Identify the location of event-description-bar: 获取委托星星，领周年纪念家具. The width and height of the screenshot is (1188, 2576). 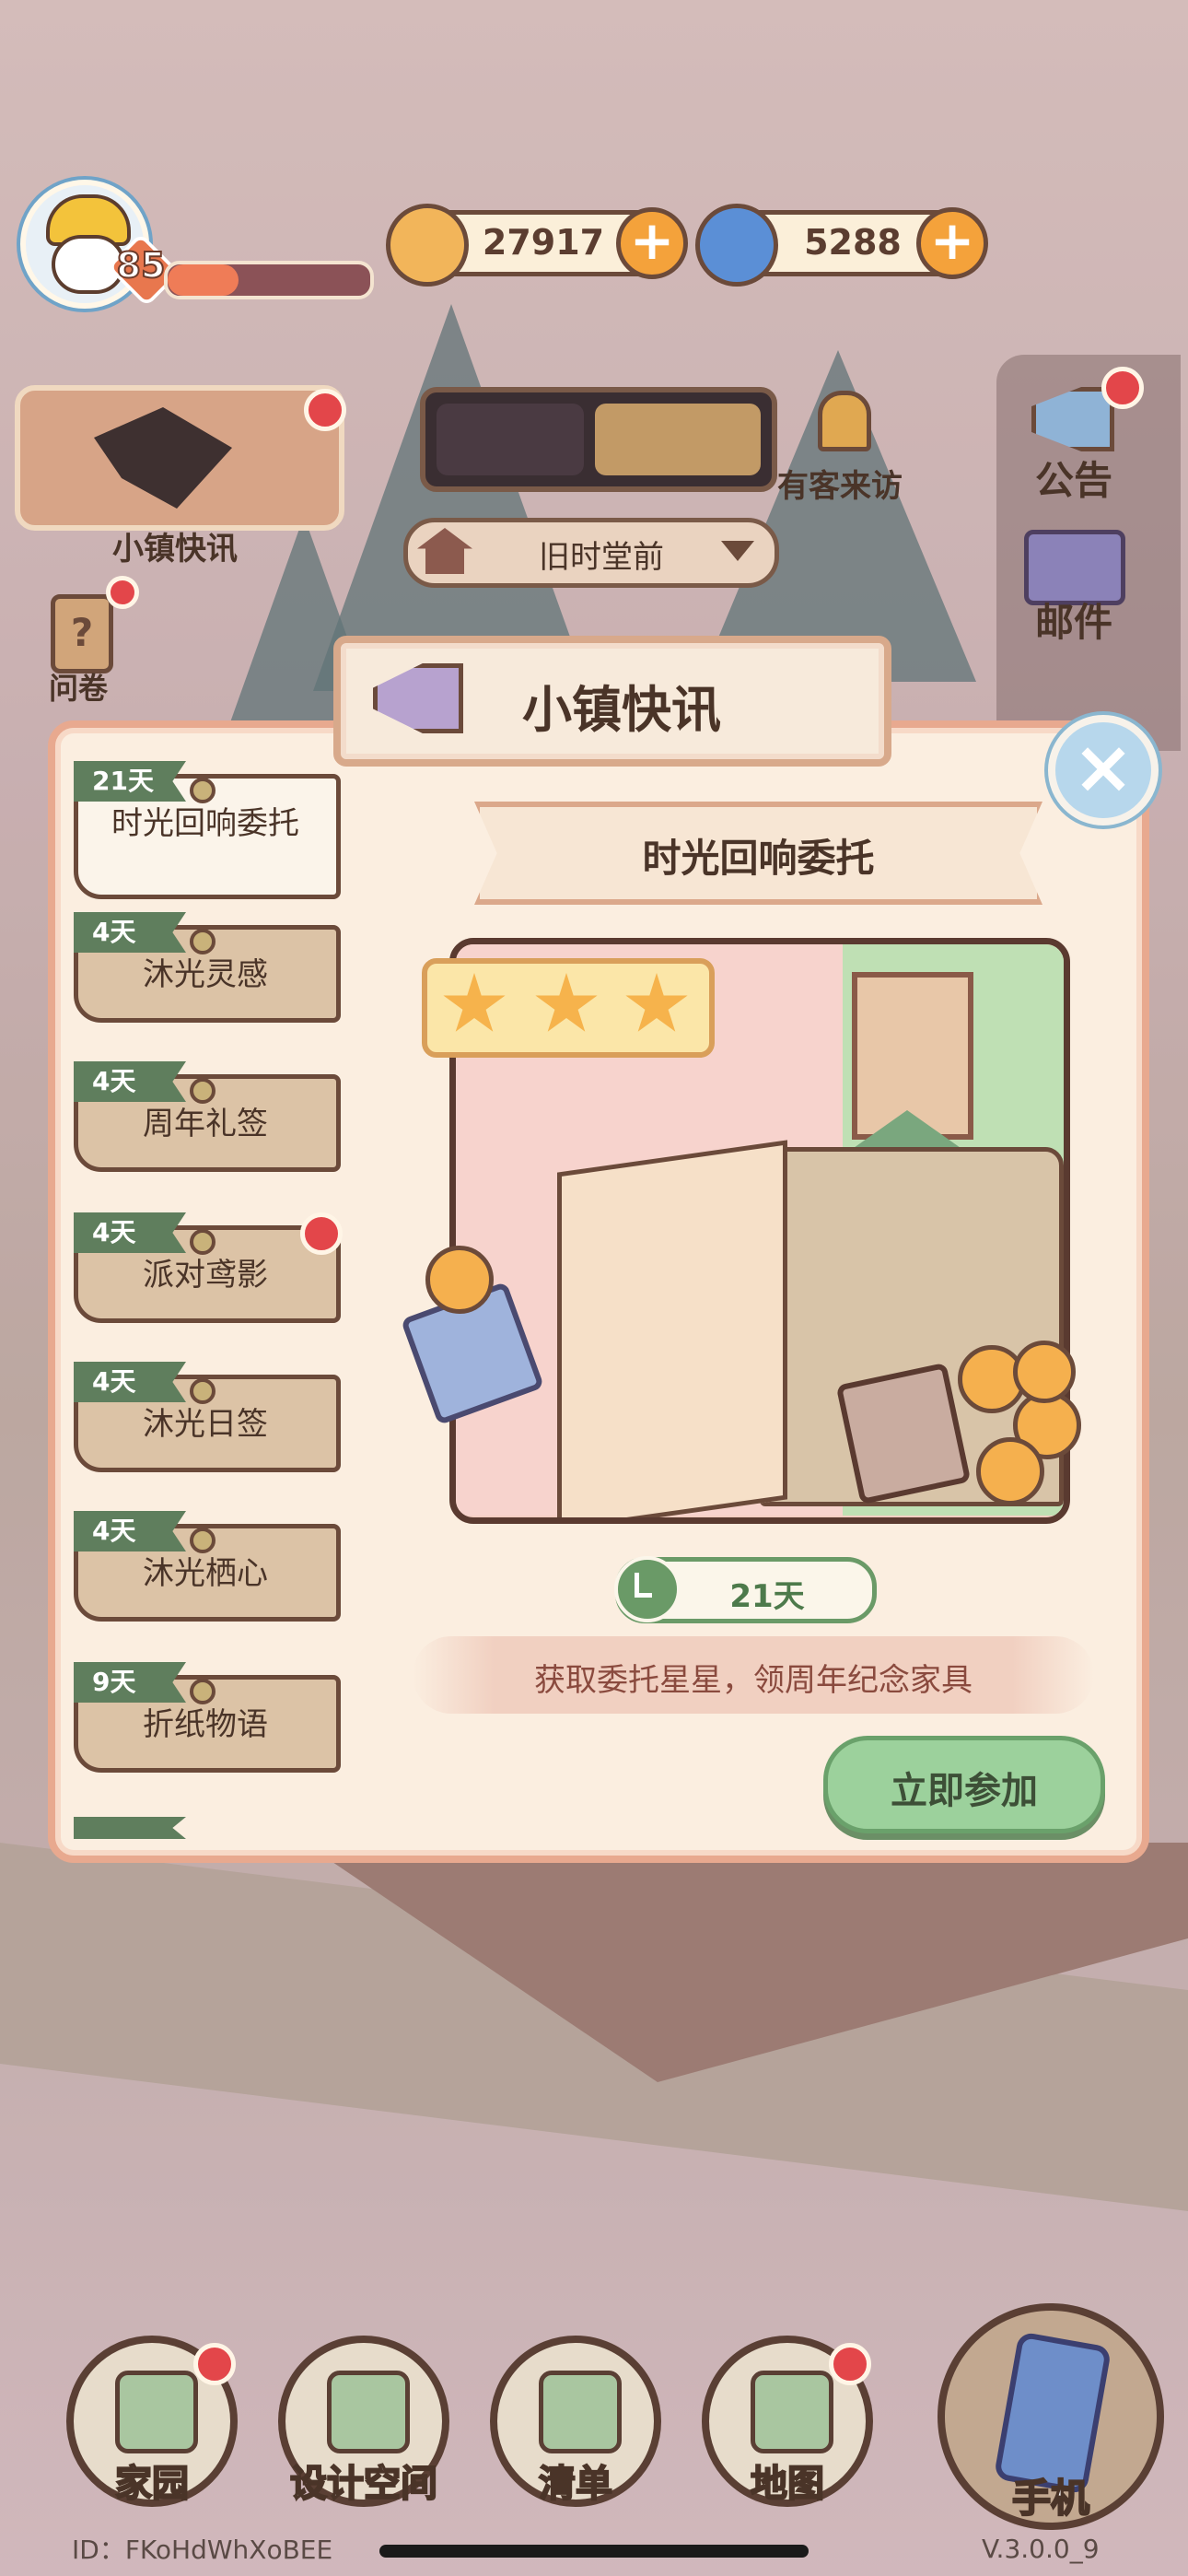
(753, 1675).